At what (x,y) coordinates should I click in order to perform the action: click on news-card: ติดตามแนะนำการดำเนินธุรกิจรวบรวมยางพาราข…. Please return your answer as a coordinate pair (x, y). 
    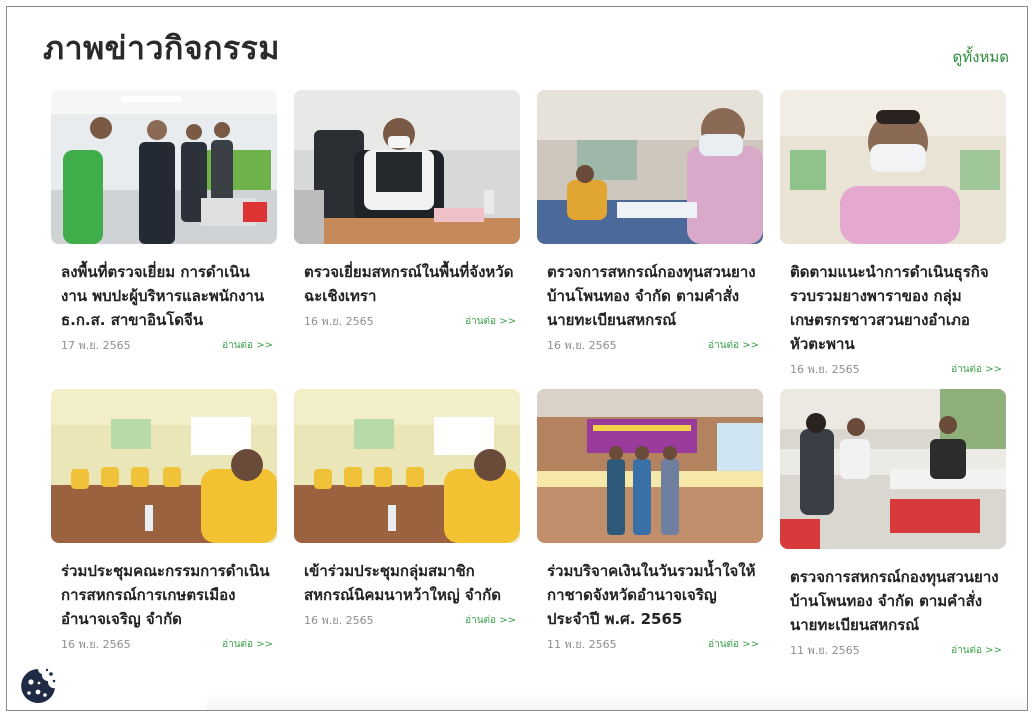
    Looking at the image, I should click on (893, 234).